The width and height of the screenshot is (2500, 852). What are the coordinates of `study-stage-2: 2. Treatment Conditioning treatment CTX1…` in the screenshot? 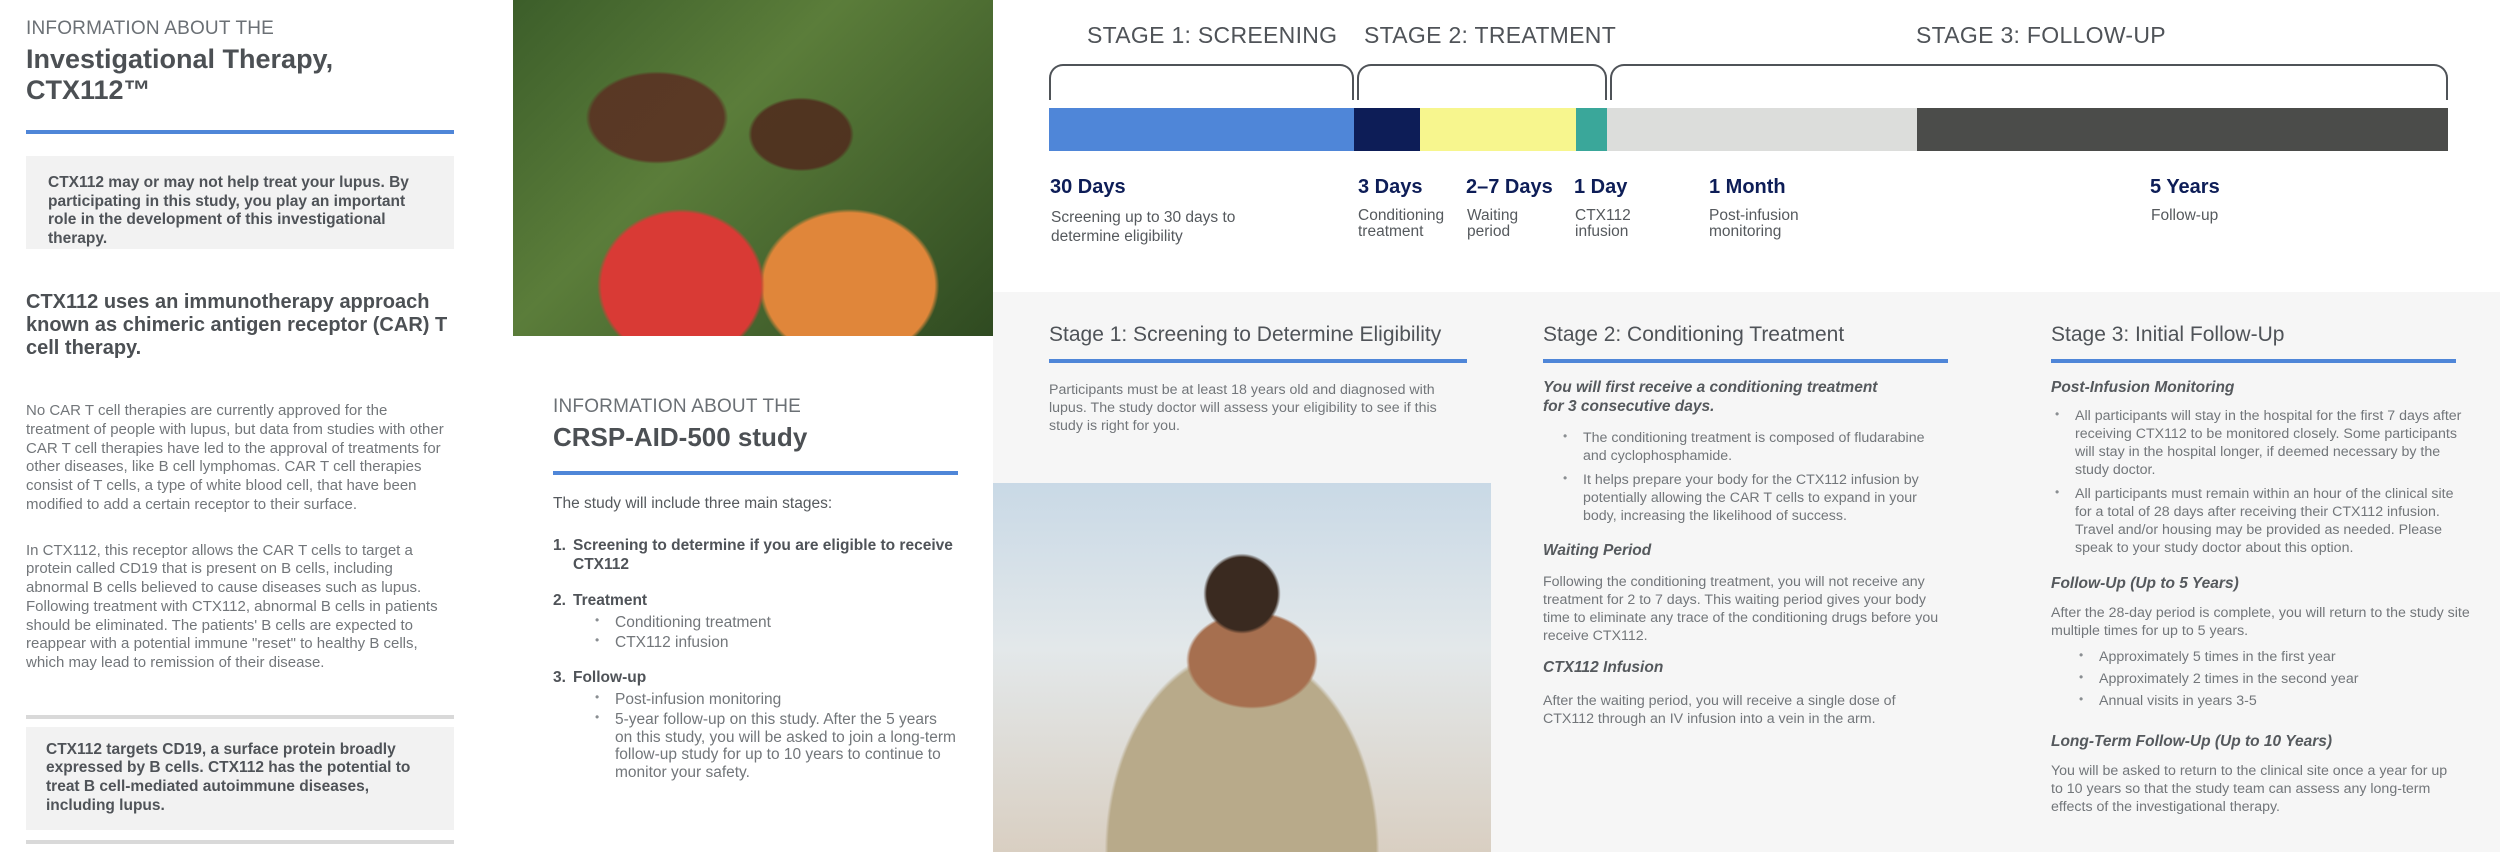 It's located at (755, 621).